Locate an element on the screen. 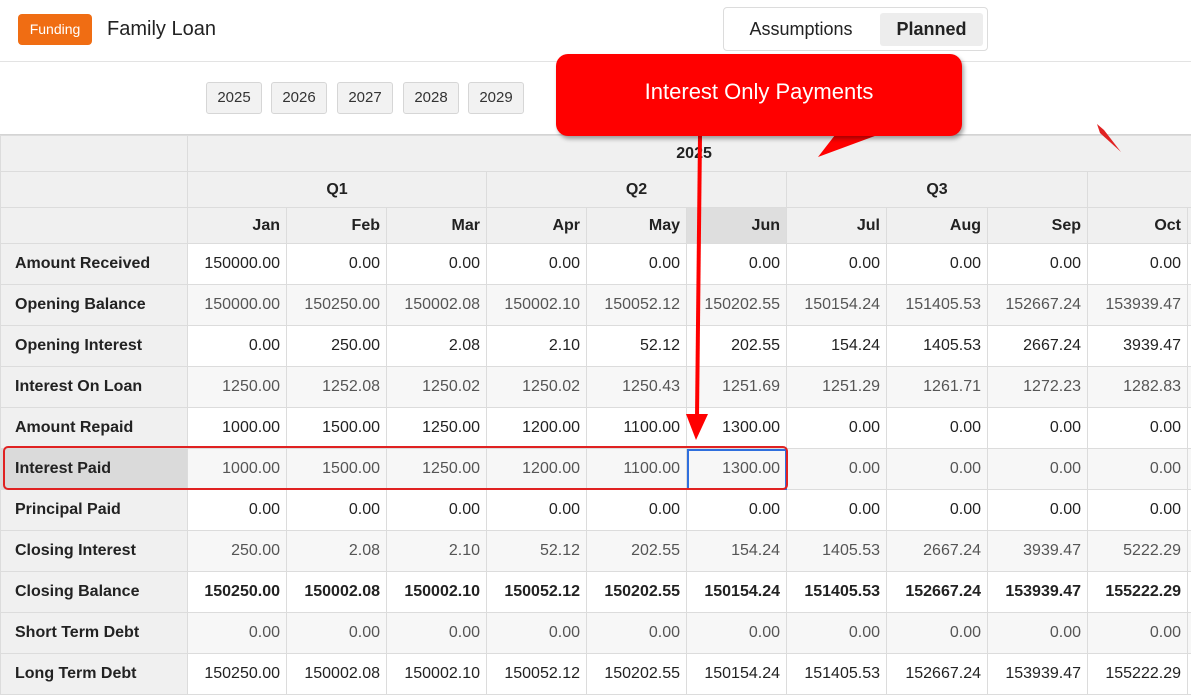  grid-cell: 1251.69 is located at coordinates (736, 387).